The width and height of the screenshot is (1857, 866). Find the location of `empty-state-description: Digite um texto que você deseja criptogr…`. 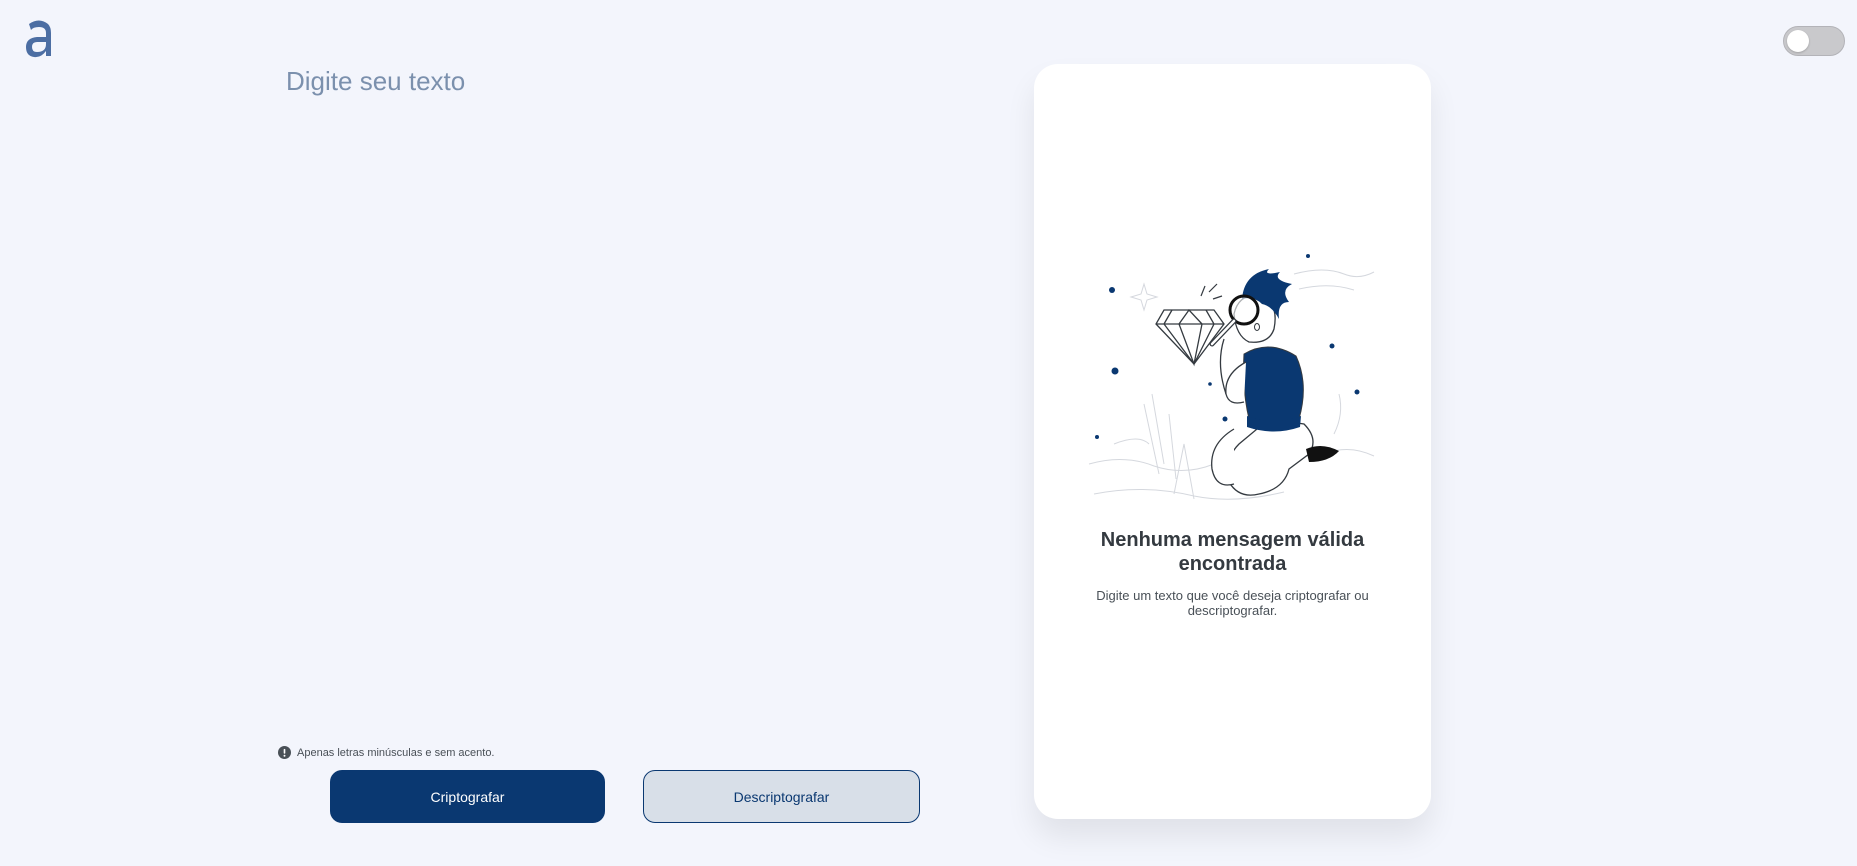

empty-state-description: Digite um texto que você deseja criptogr… is located at coordinates (1232, 603).